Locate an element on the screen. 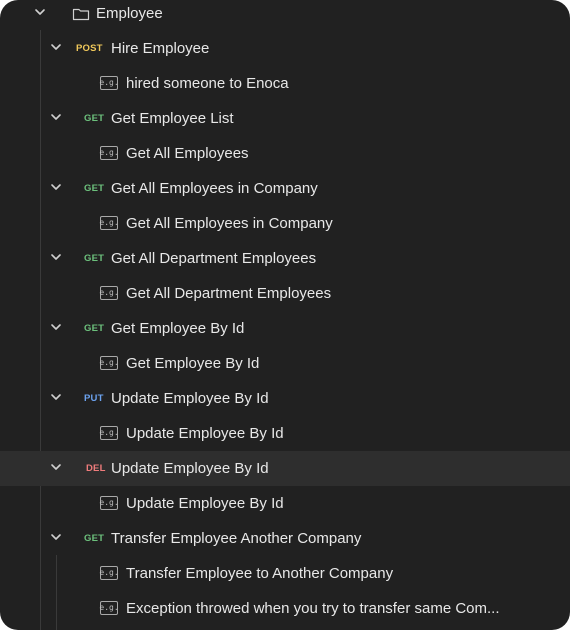 The image size is (570, 630). example-name: Transfer Employee to Another Company is located at coordinates (260, 573).